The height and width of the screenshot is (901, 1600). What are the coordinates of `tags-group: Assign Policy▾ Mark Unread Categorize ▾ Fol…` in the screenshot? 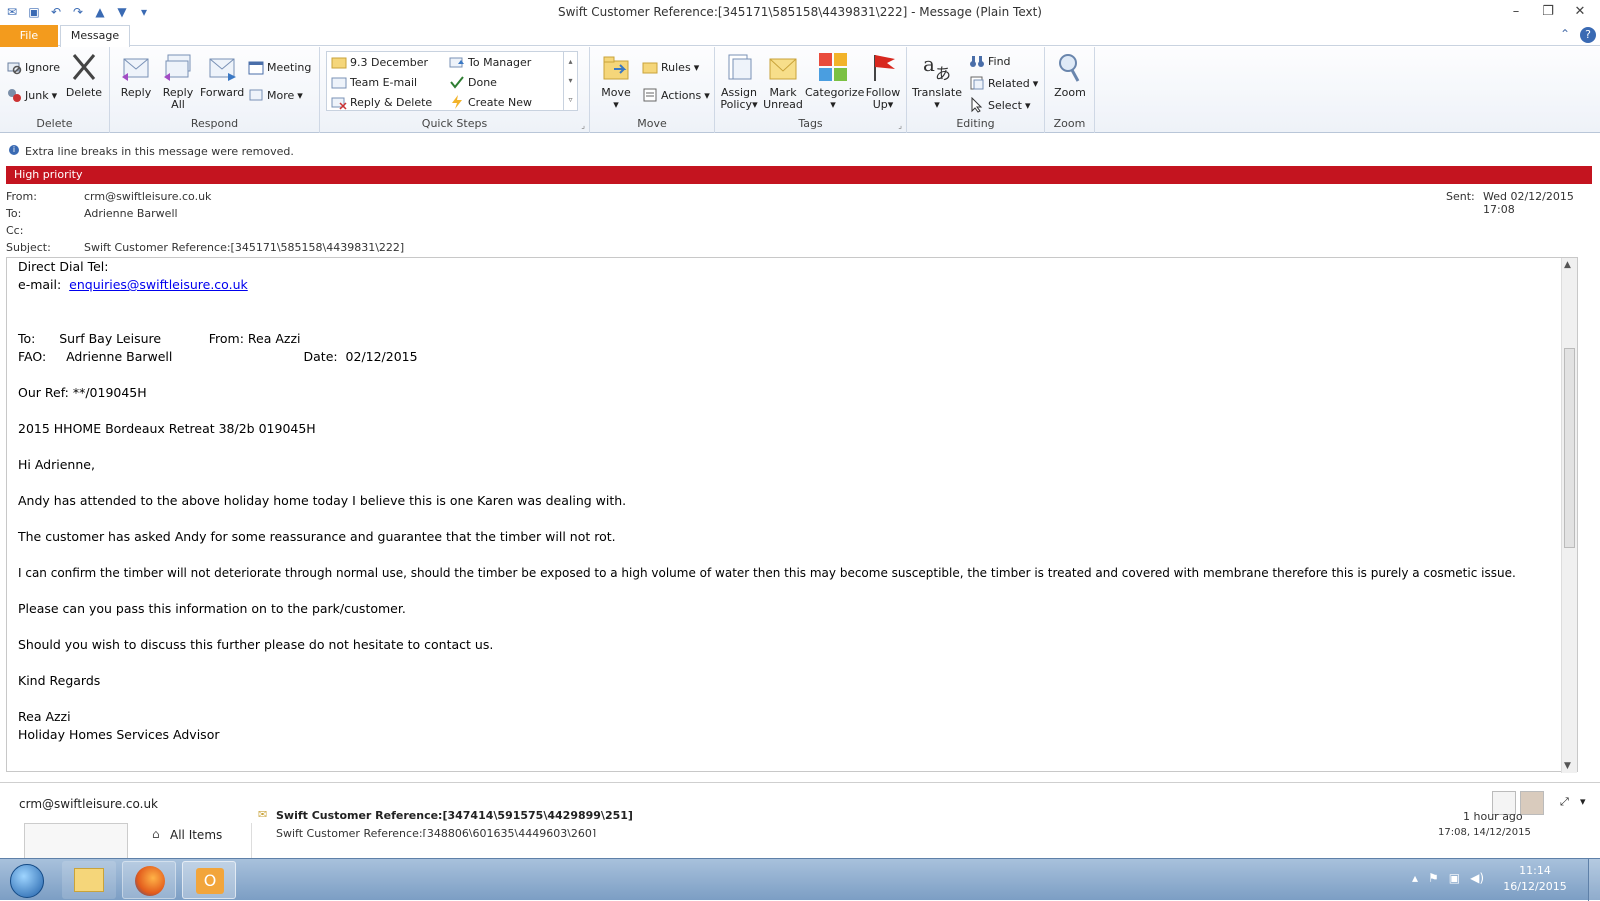 It's located at (811, 90).